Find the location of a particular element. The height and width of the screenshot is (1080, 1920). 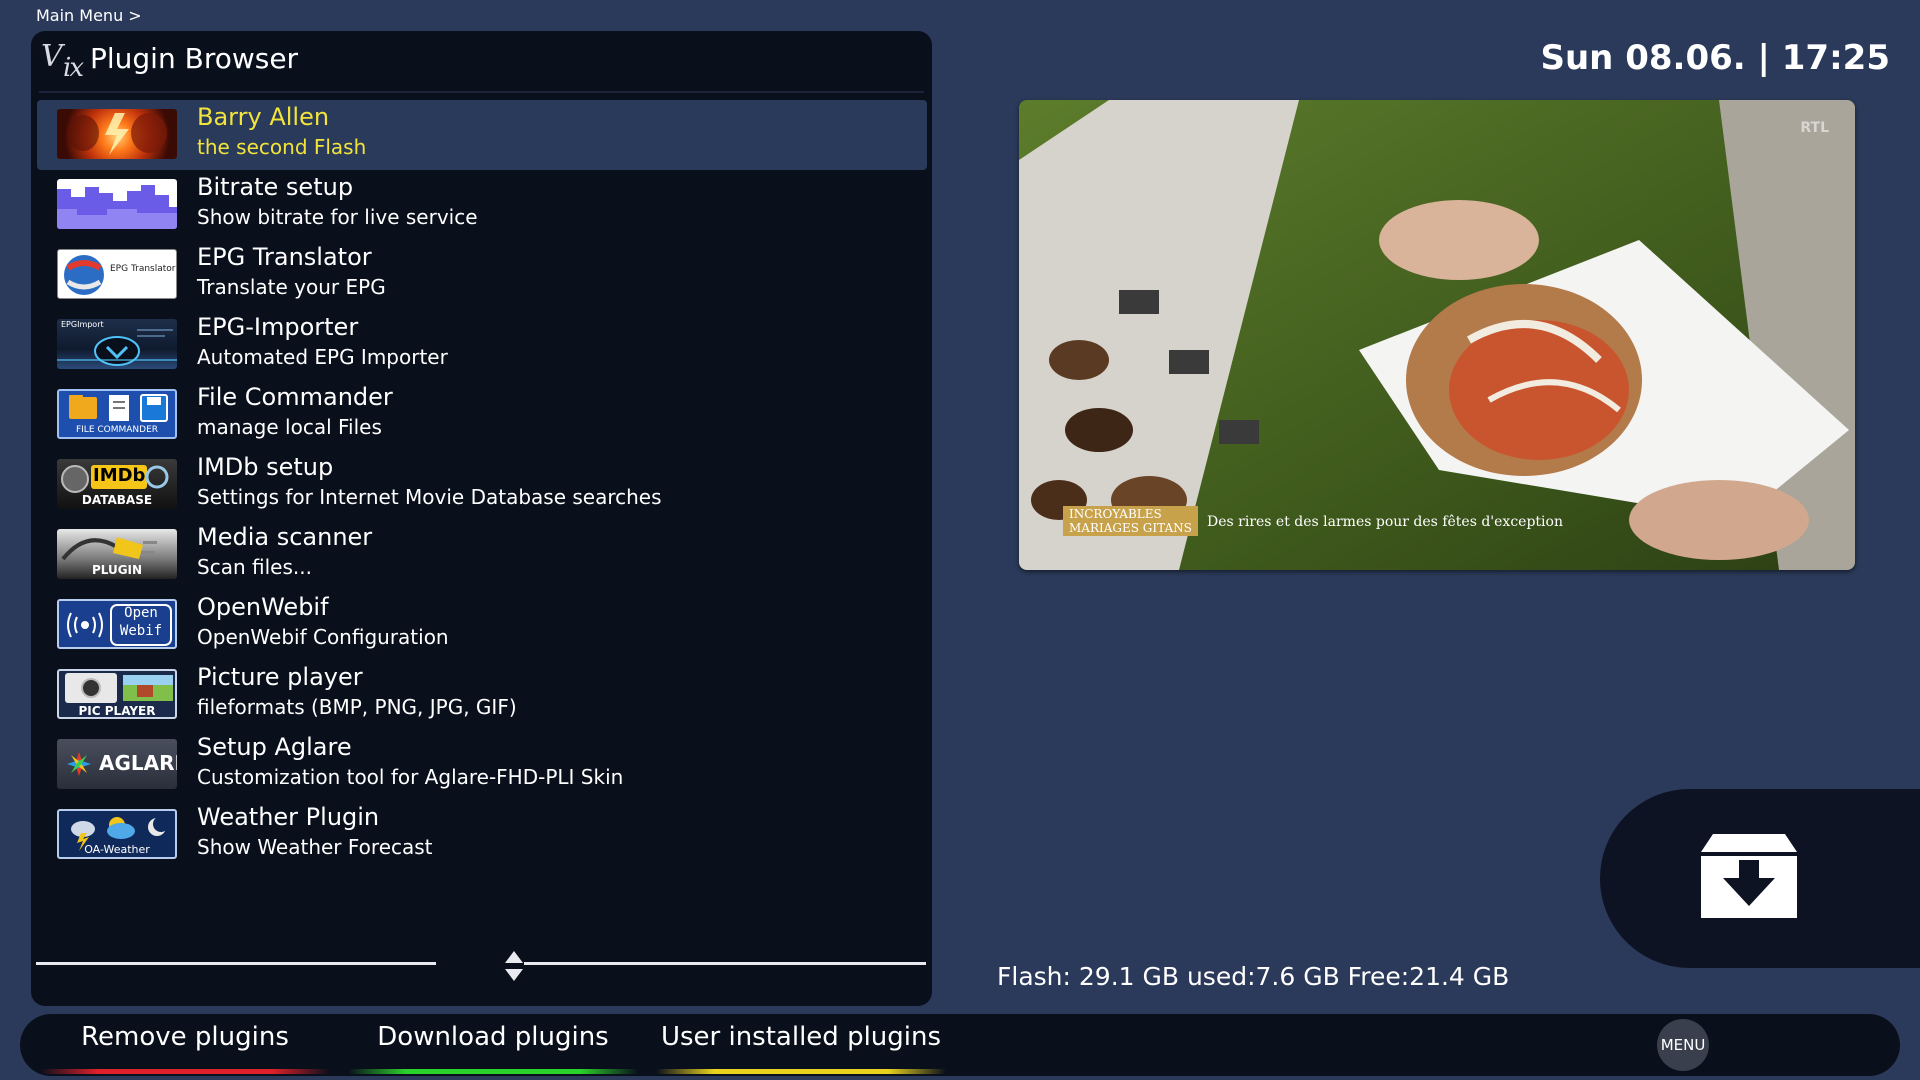

picture-player-icon: PIC PLAYER is located at coordinates (117, 694).